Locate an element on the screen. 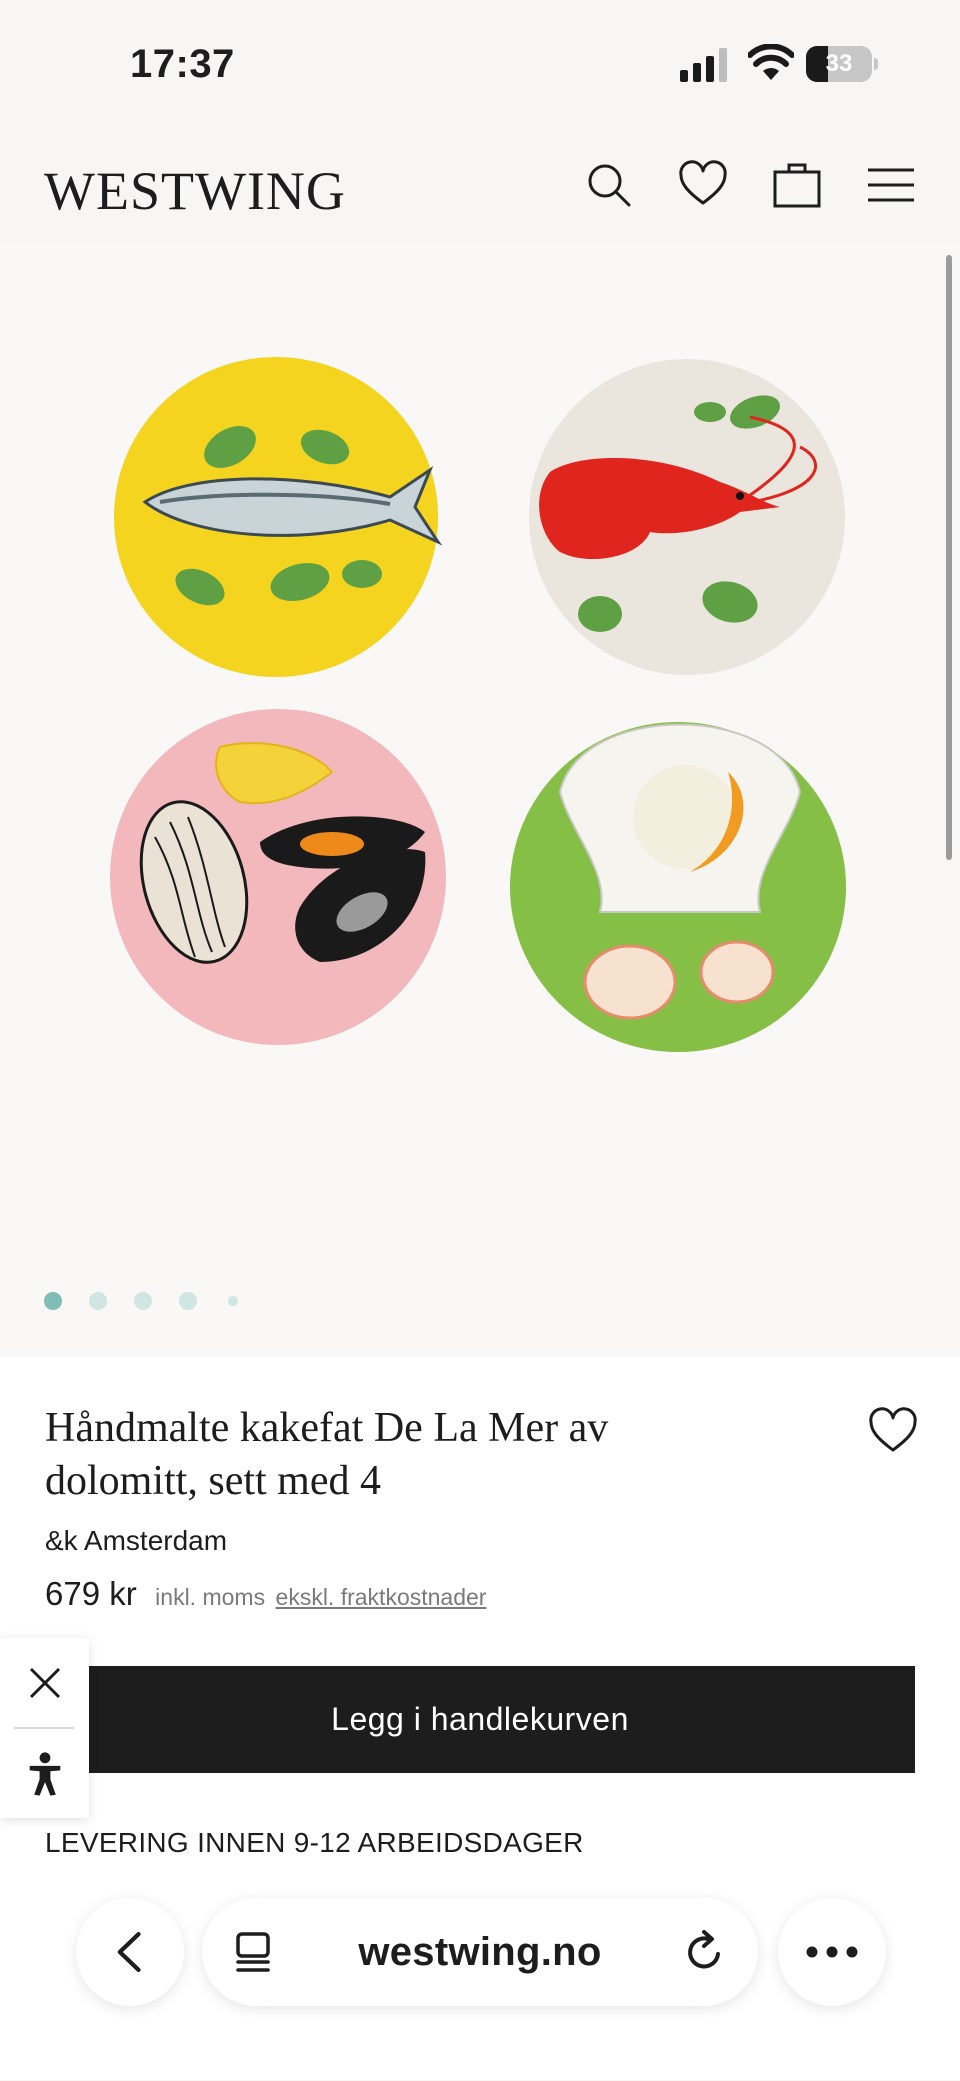 The image size is (960, 2081). browser-toolbar: westwing.no is located at coordinates (480, 1980).